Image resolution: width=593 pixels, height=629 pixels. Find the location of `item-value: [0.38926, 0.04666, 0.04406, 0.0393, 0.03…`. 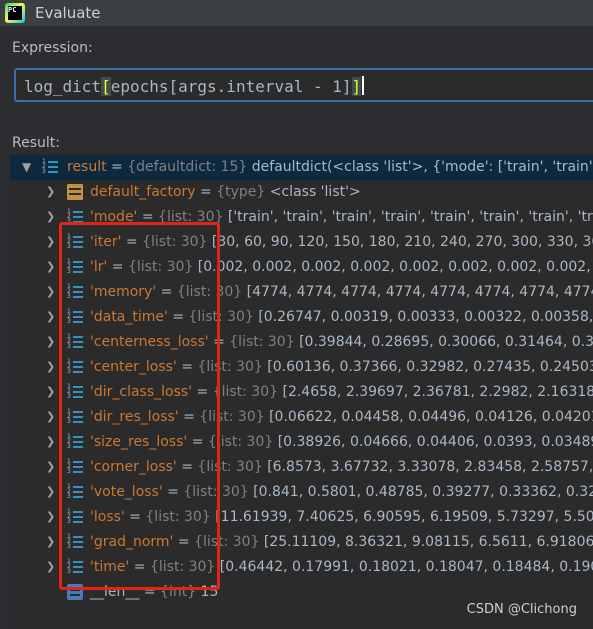

item-value: [0.38926, 0.04666, 0.04406, 0.0393, 0.03… is located at coordinates (435, 442).